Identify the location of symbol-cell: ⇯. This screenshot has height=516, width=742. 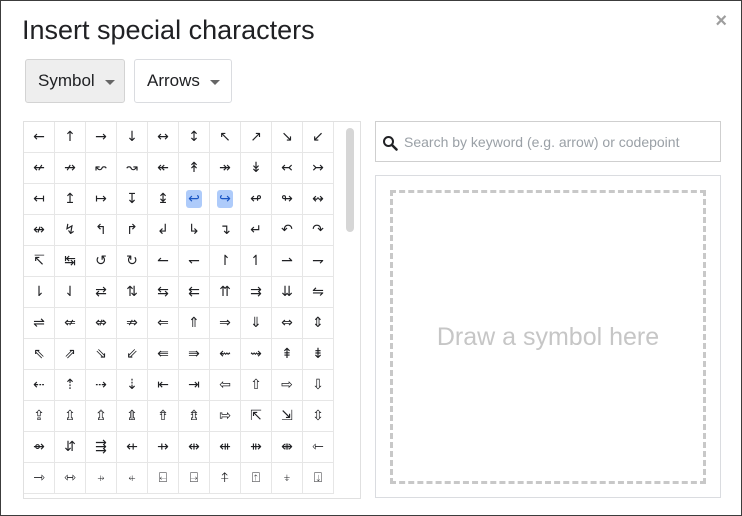
(194, 416).